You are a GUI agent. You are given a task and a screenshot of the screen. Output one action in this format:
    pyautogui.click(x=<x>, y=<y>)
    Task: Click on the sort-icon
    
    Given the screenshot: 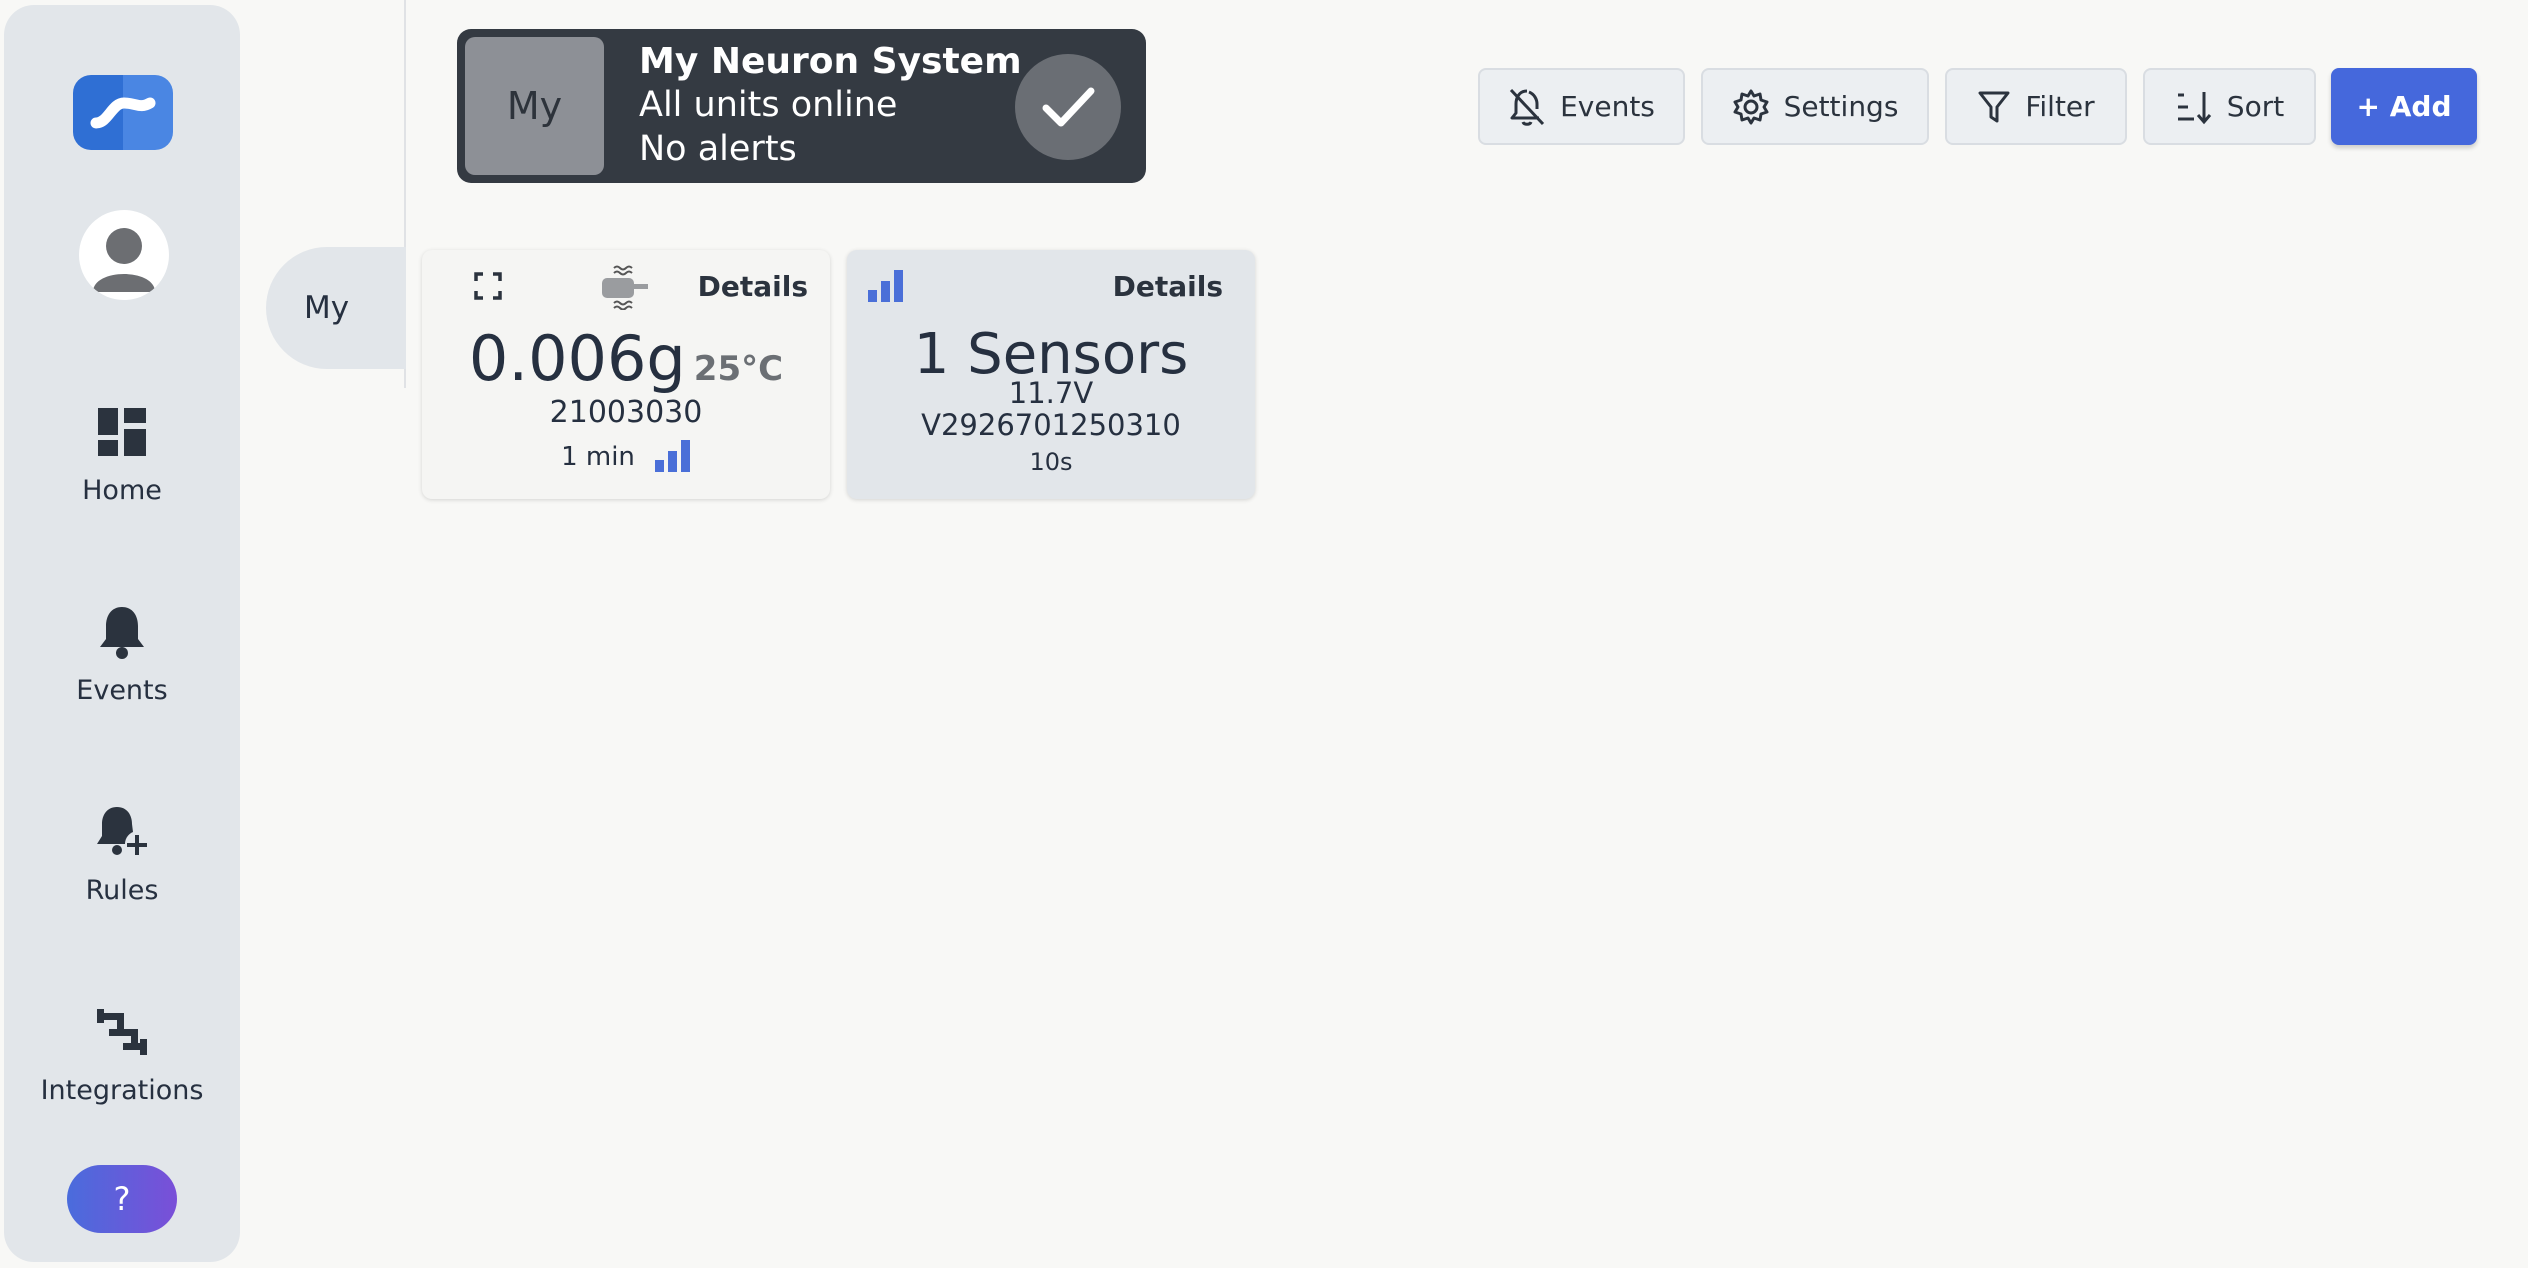 What is the action you would take?
    pyautogui.click(x=2194, y=107)
    